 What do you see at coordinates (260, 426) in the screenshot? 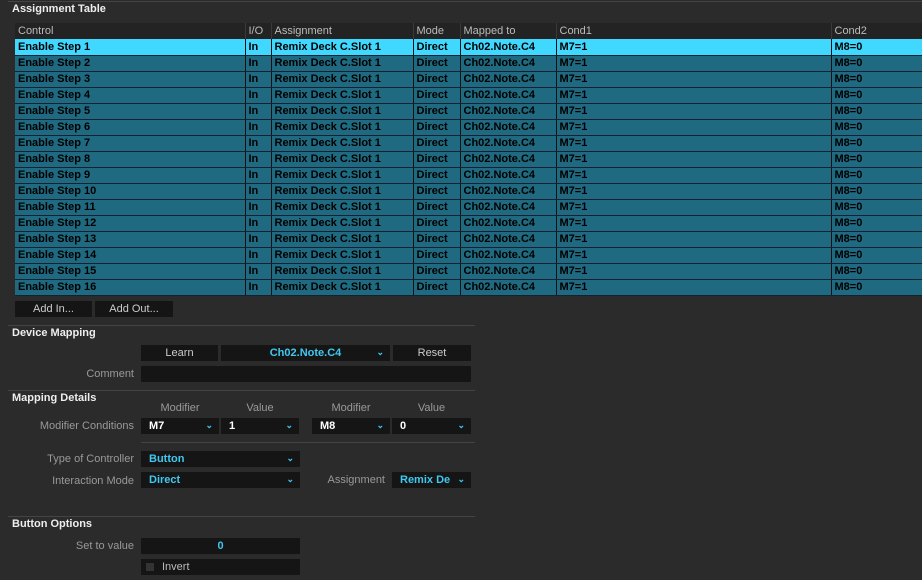
I see `value-1-dropdown: 1 ⌄` at bounding box center [260, 426].